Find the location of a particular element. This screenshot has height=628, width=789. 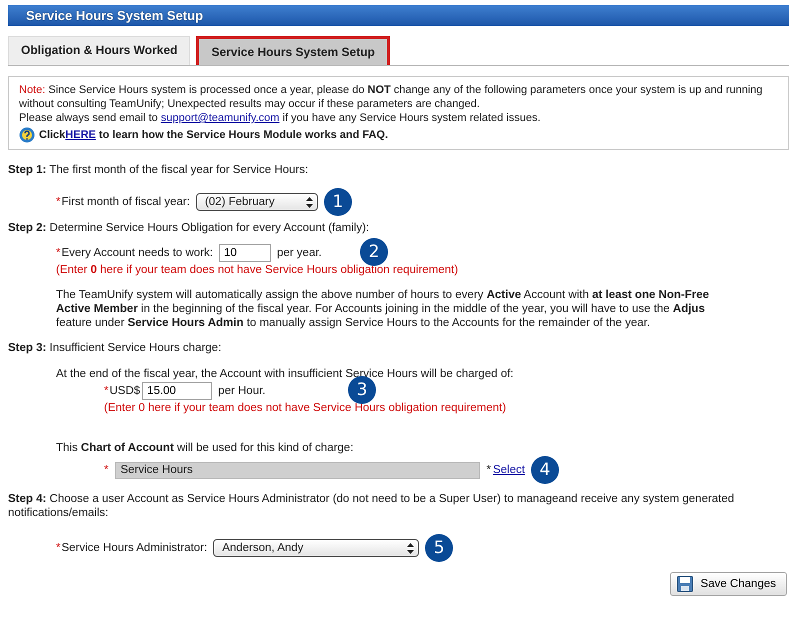

email-link: support@teamunify.com is located at coordinates (220, 118).